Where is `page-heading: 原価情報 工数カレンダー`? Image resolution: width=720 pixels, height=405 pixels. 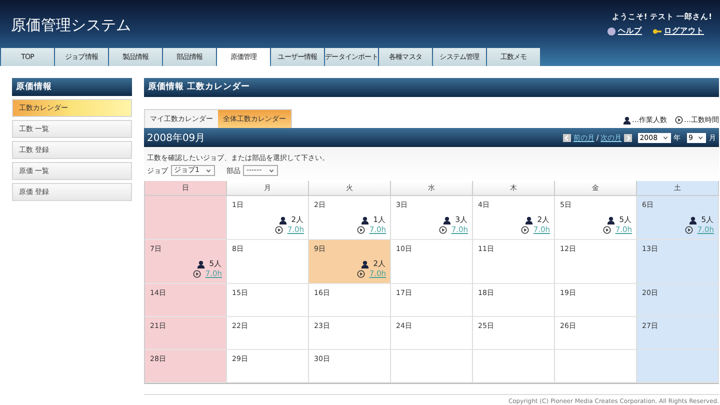
page-heading: 原価情報 工数カレンダー is located at coordinates (431, 87).